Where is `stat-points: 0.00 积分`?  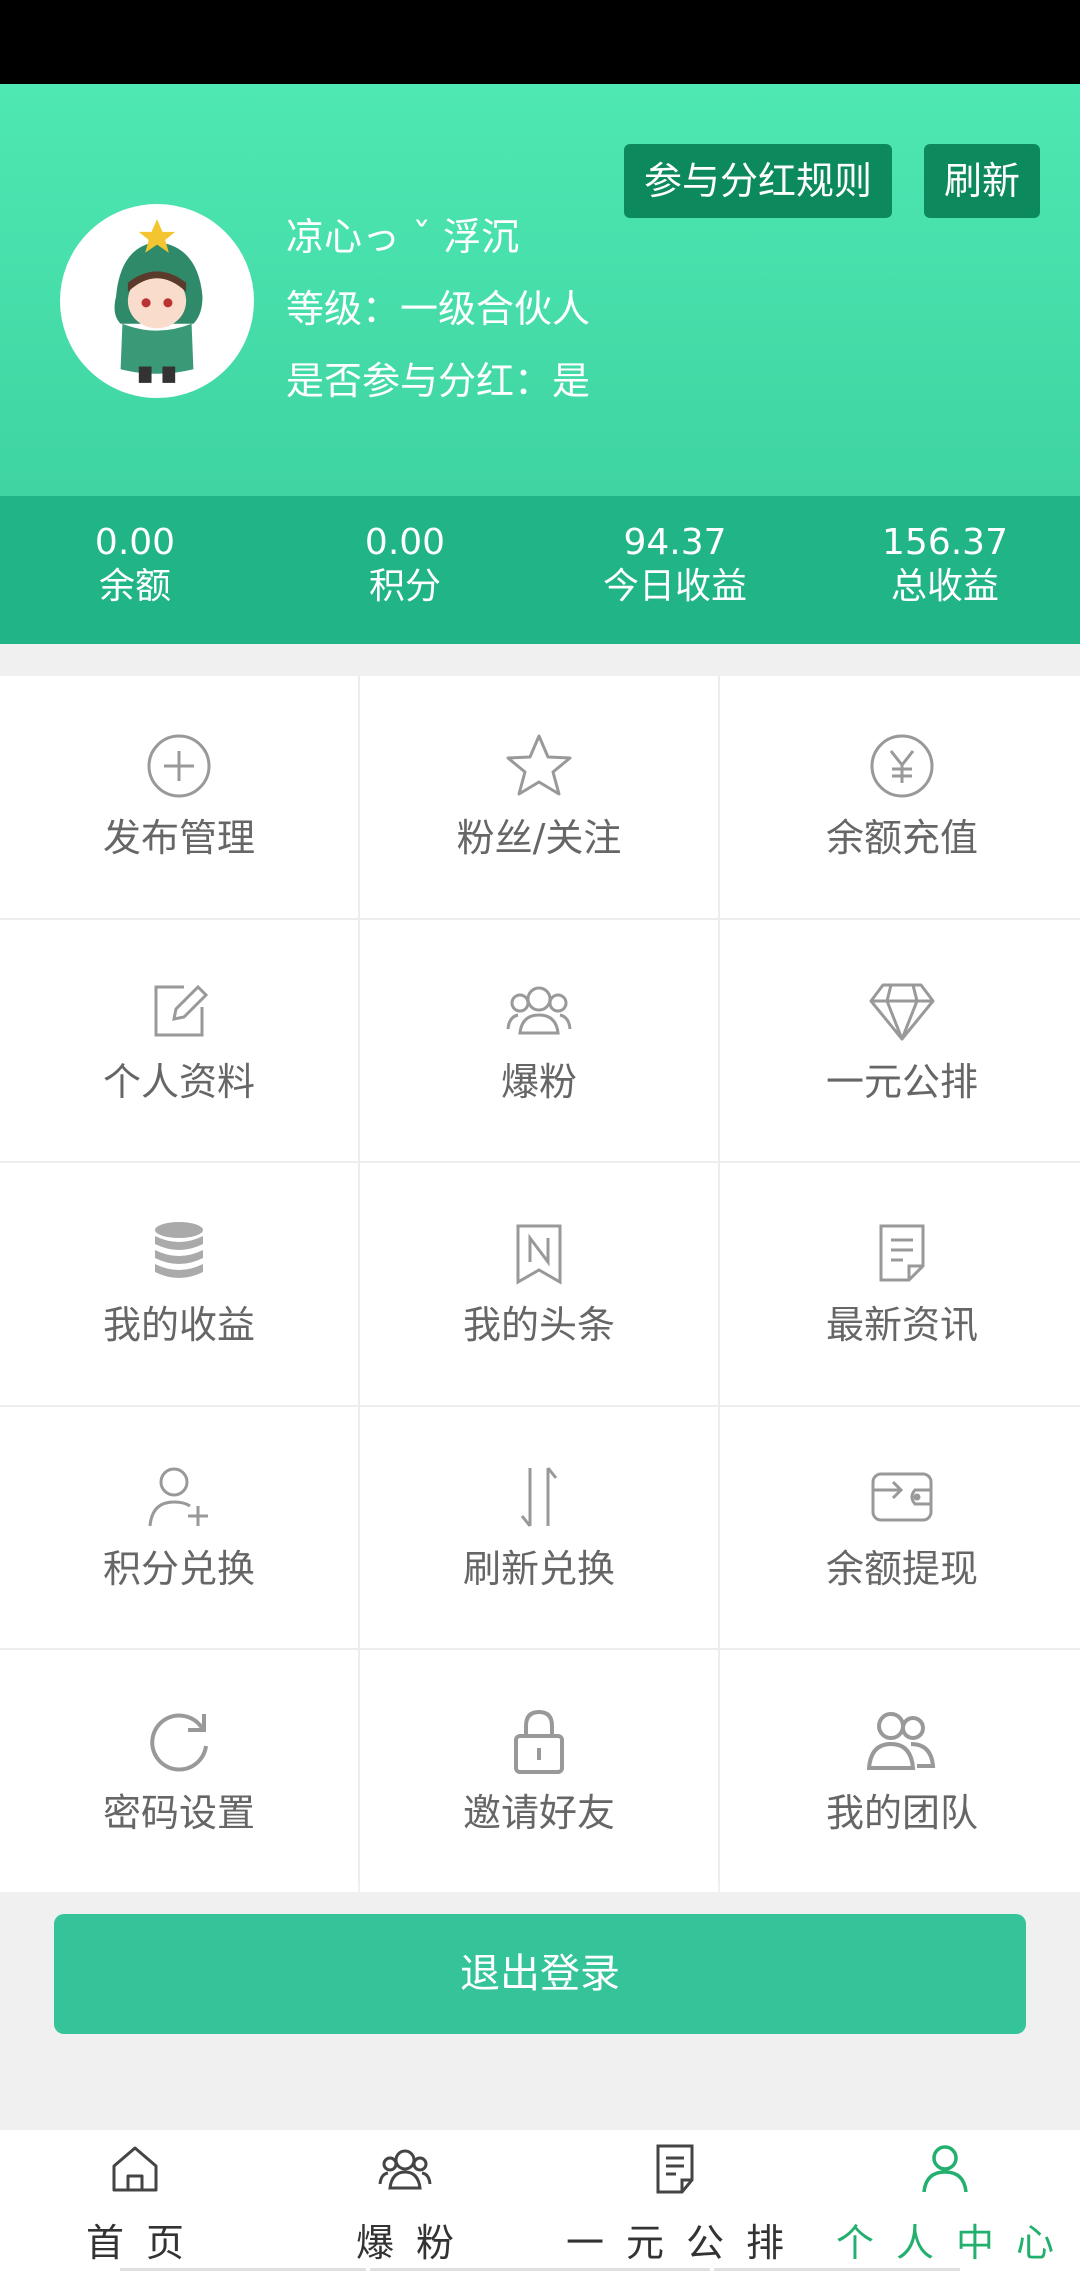
stat-points: 0.00 积分 is located at coordinates (405, 570).